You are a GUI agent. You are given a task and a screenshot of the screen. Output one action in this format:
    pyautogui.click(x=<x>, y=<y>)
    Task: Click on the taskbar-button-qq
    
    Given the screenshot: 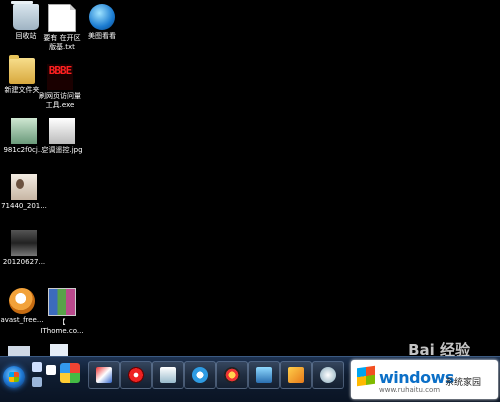 What is the action you would take?
    pyautogui.click(x=232, y=375)
    